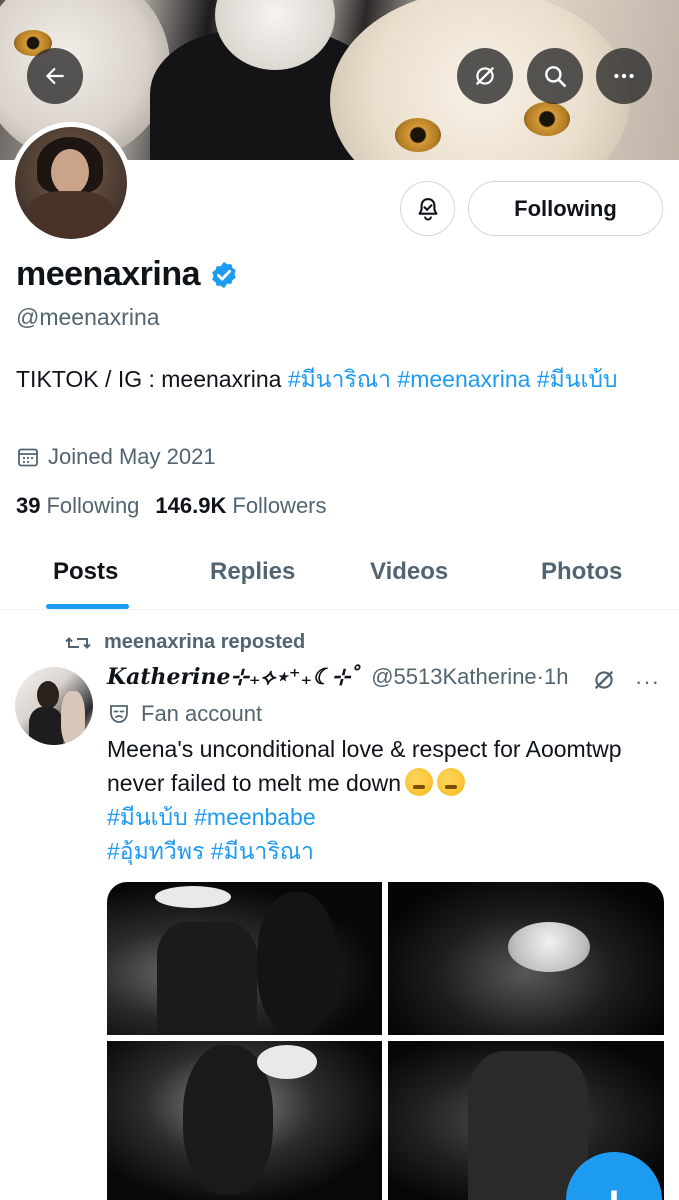 This screenshot has width=679, height=1200. Describe the element at coordinates (28, 457) in the screenshot. I see `calendar-icon` at that location.